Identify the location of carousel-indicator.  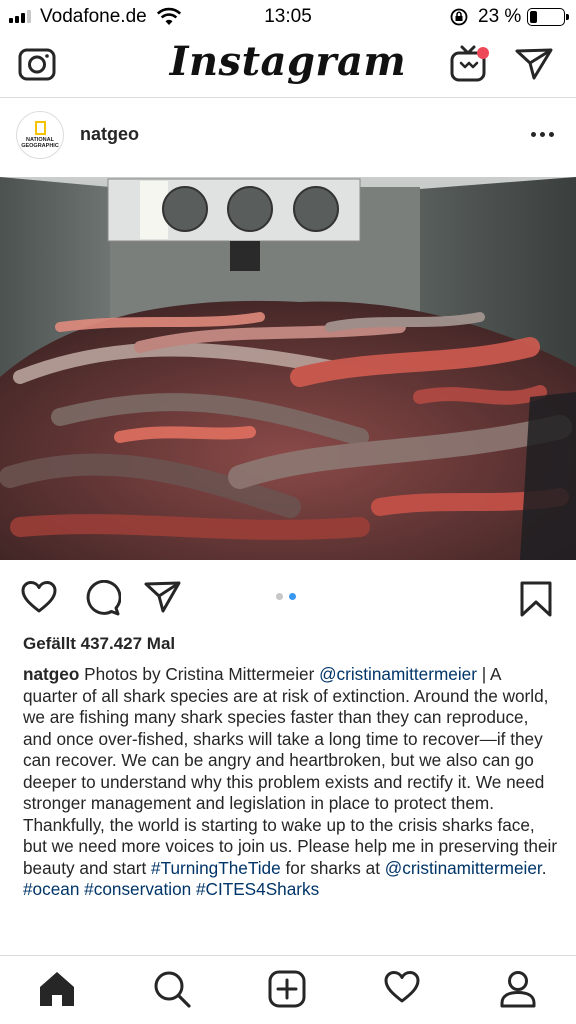
(286, 596).